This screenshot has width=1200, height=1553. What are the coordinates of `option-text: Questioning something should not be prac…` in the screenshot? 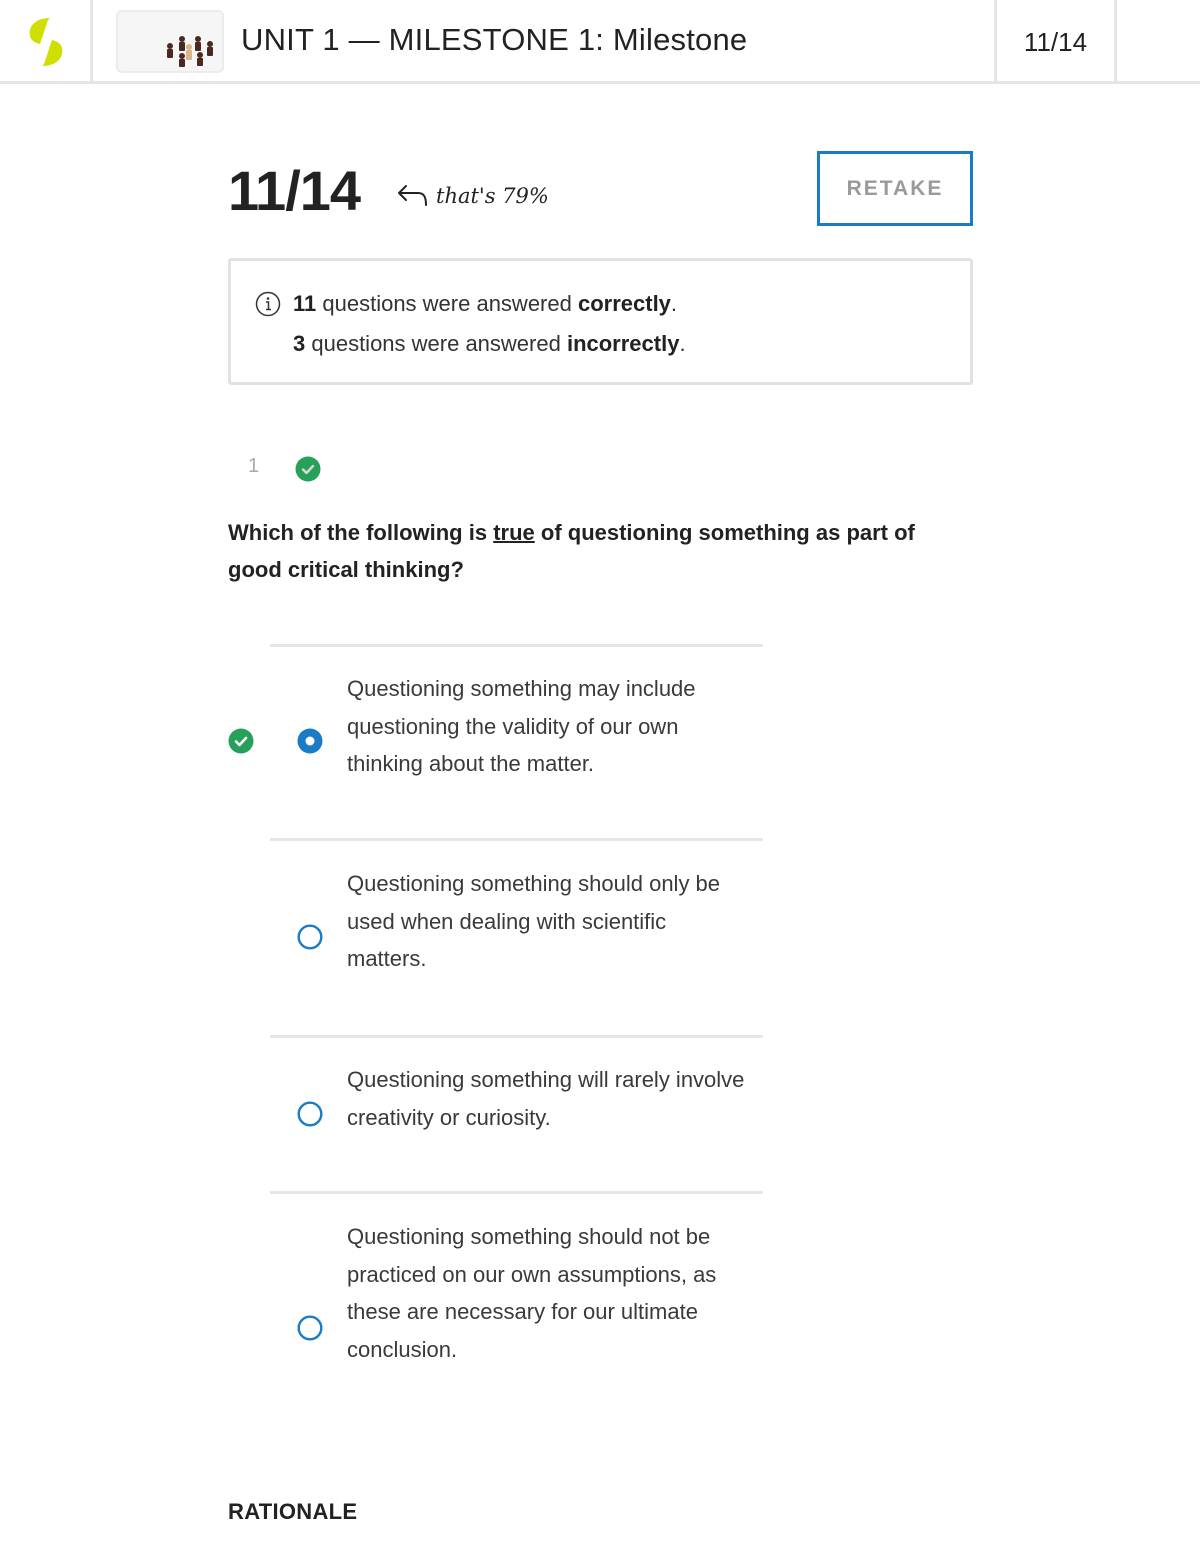 It's located at (532, 1293).